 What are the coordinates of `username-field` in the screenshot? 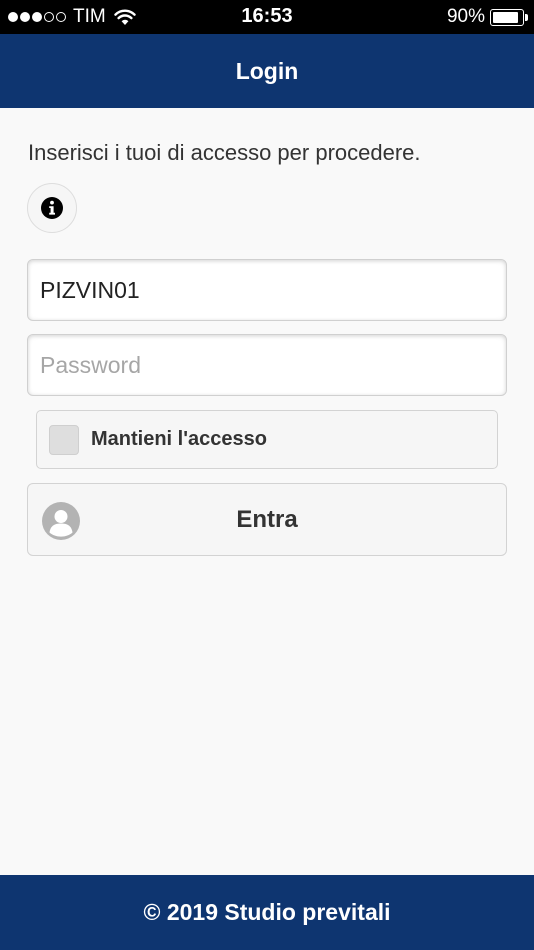 It's located at (267, 290).